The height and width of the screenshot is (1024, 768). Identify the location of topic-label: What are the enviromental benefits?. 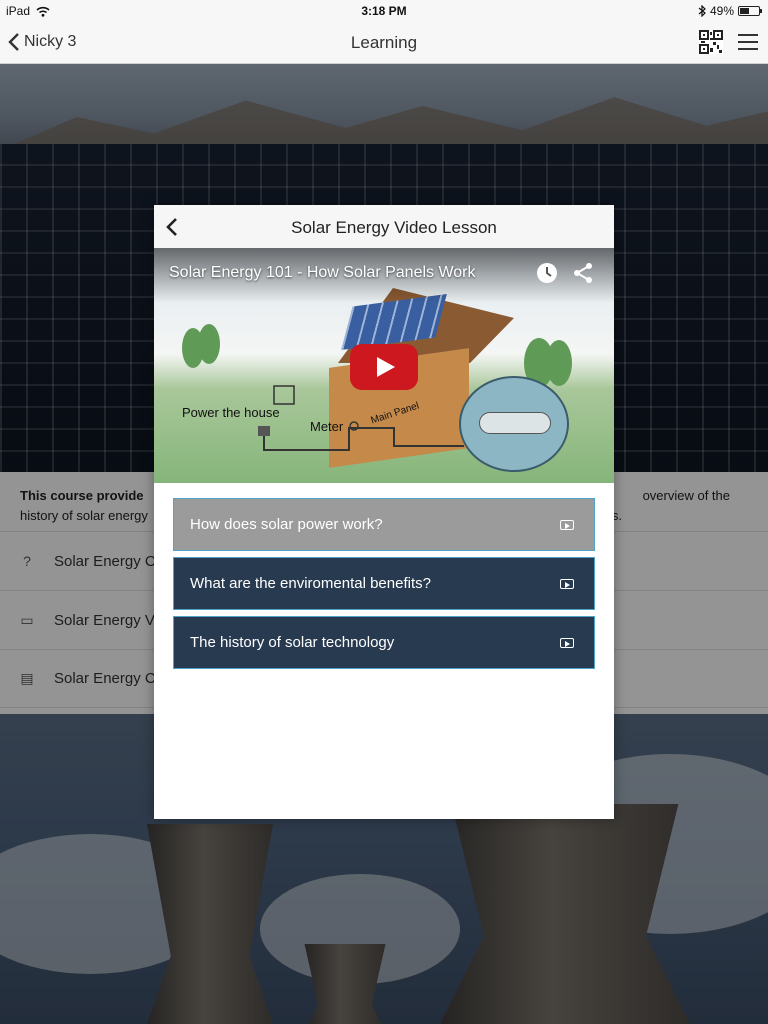
(310, 583).